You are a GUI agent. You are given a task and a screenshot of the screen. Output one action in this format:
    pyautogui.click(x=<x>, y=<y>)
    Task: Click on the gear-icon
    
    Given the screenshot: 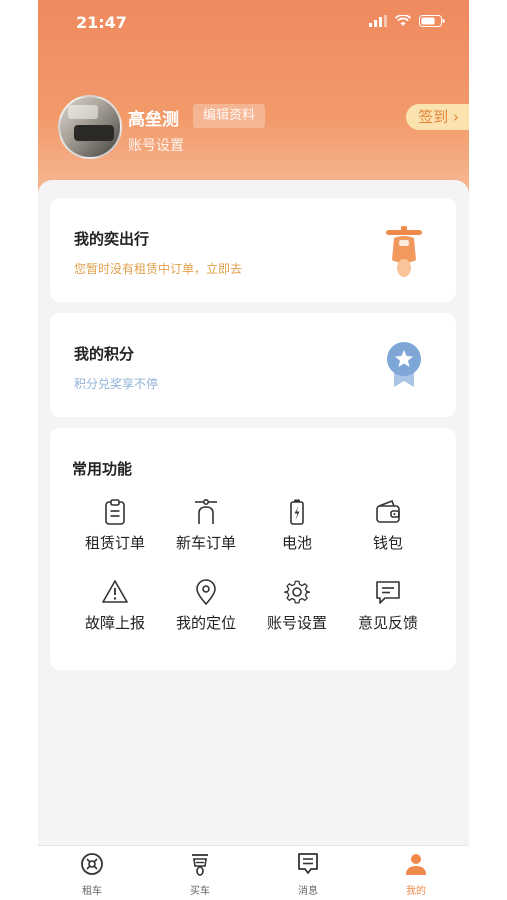 What is the action you would take?
    pyautogui.click(x=297, y=592)
    